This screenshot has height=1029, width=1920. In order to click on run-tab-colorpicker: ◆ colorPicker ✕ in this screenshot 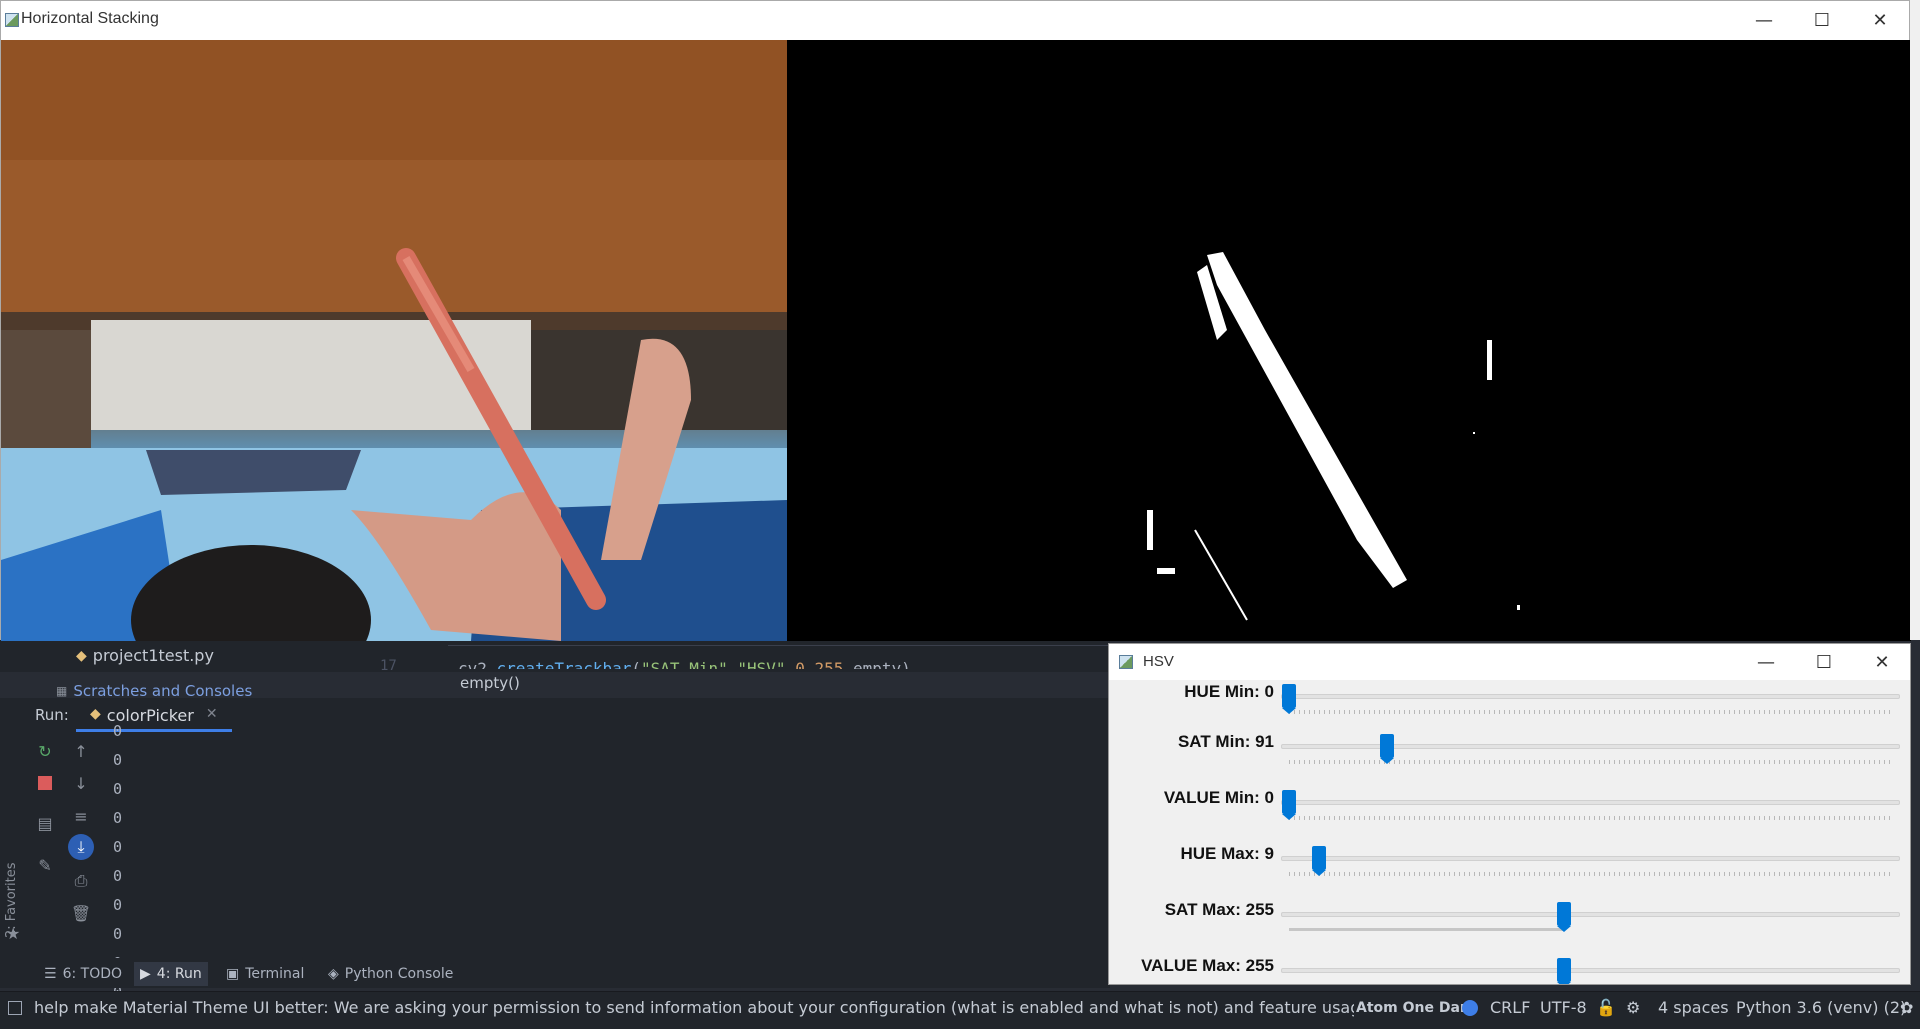, I will do `click(154, 716)`.